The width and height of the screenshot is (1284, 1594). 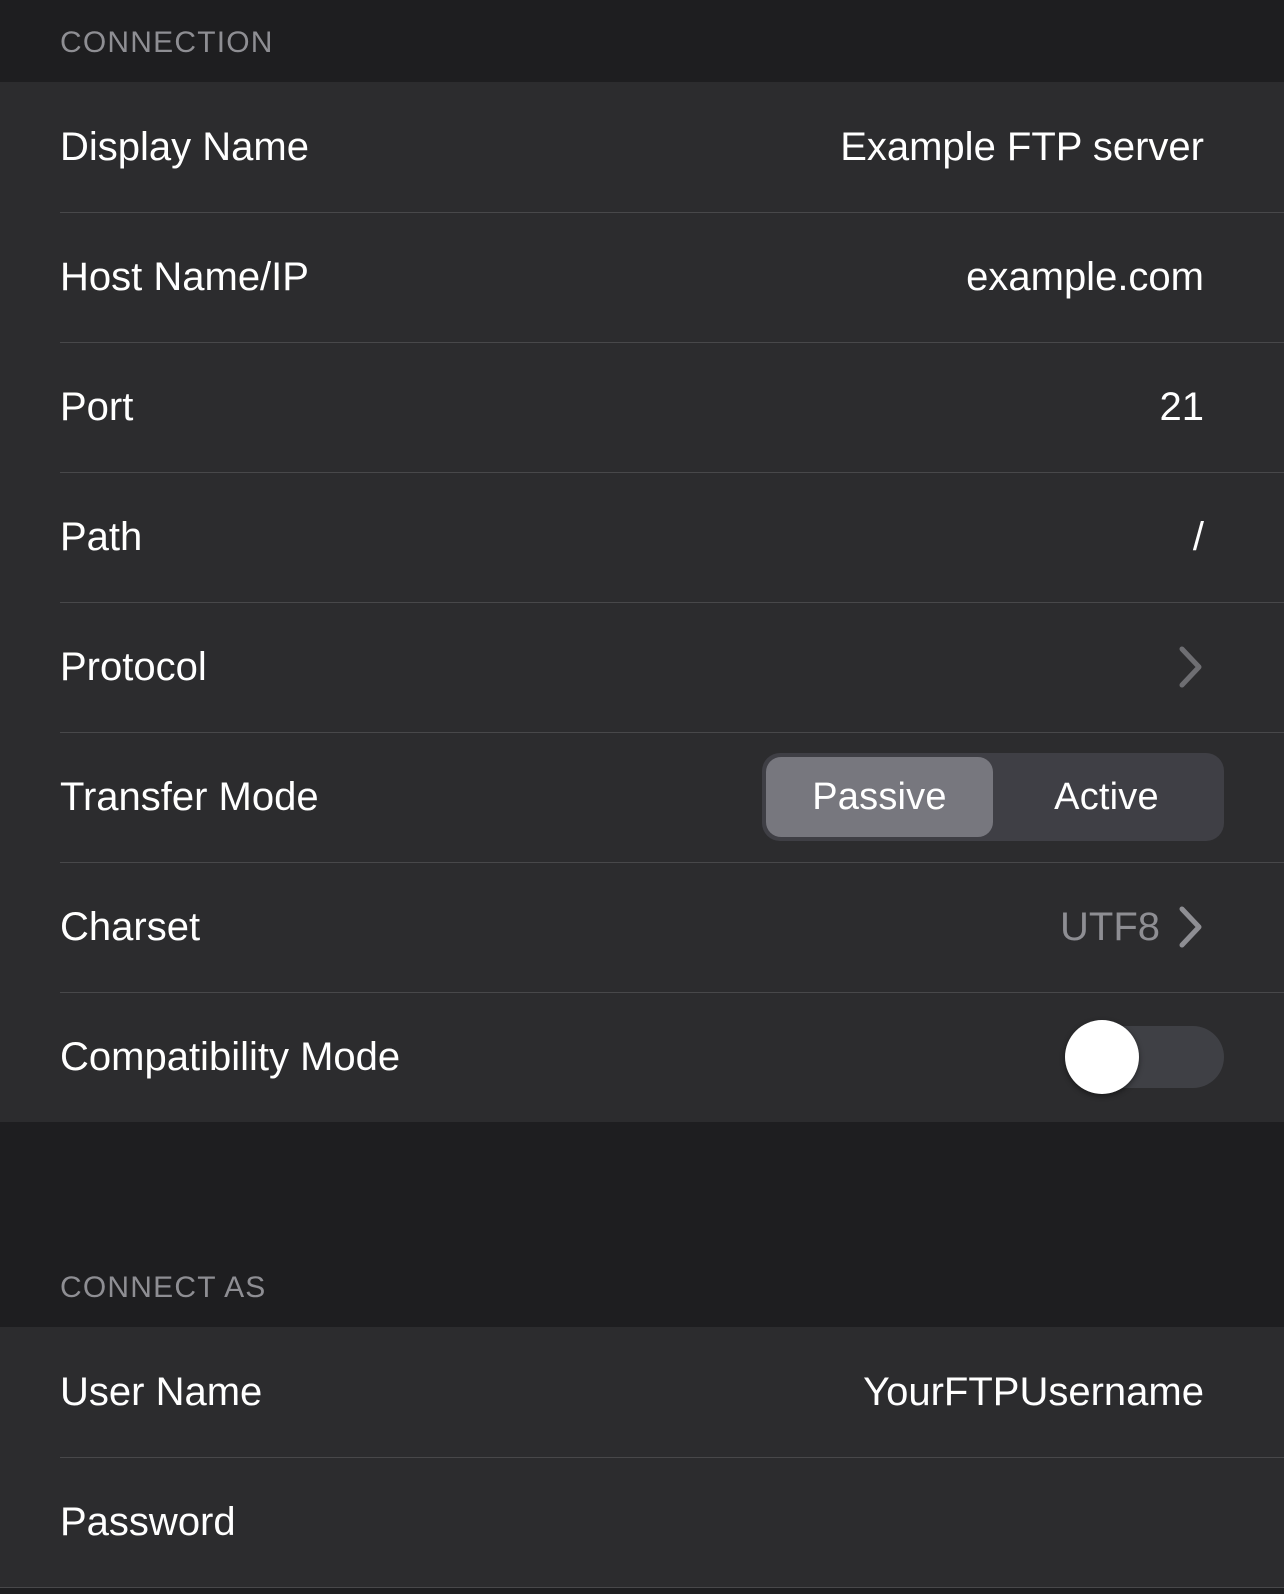 I want to click on row-right-path: /, so click(x=1198, y=537).